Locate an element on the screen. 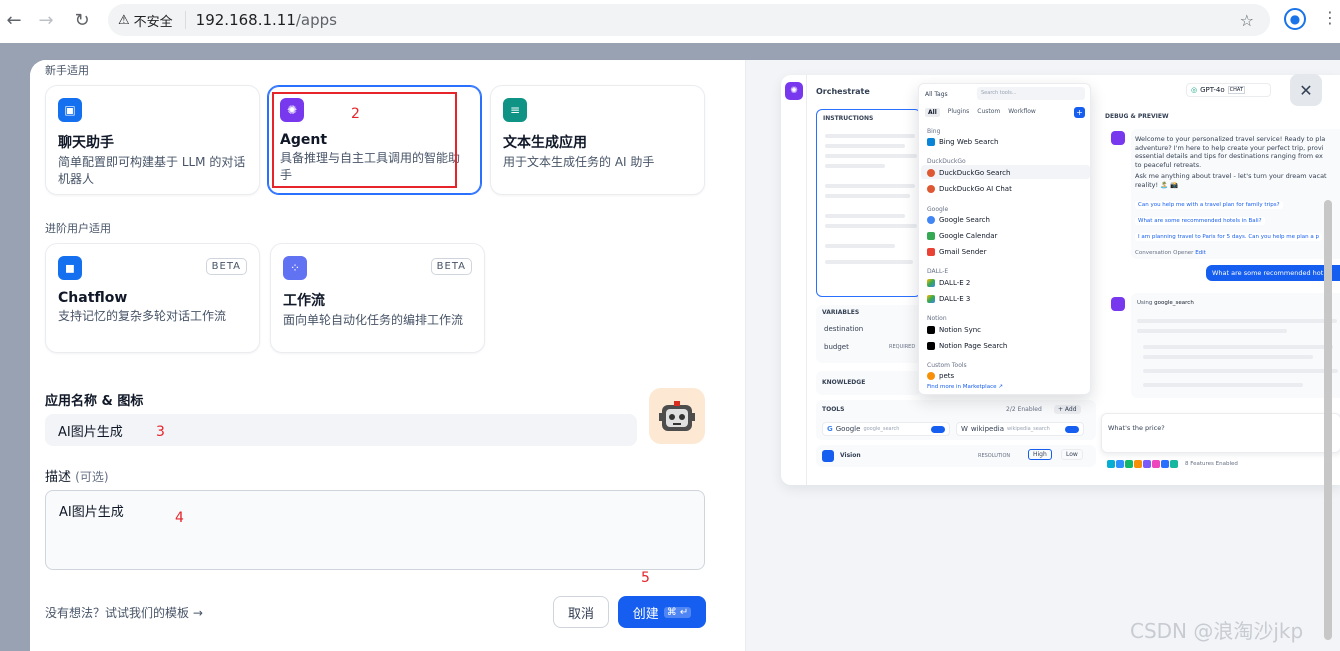 The height and width of the screenshot is (651, 1340). robot-icon is located at coordinates (677, 416).